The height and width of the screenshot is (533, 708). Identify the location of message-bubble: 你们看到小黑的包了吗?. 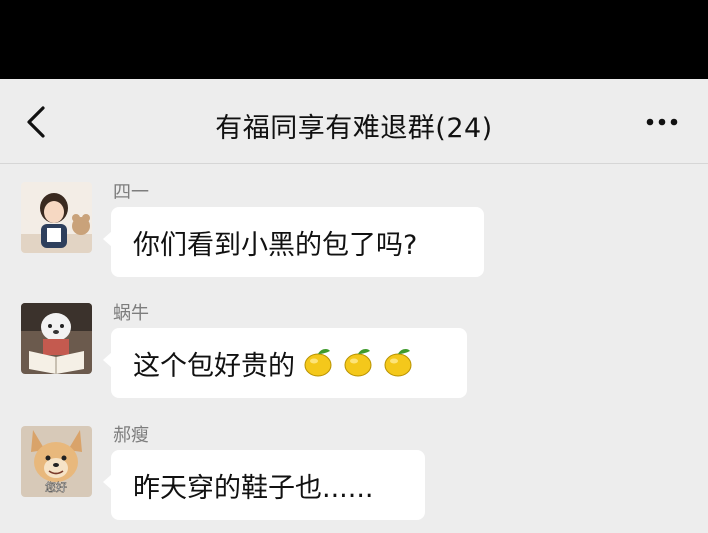
(293, 242).